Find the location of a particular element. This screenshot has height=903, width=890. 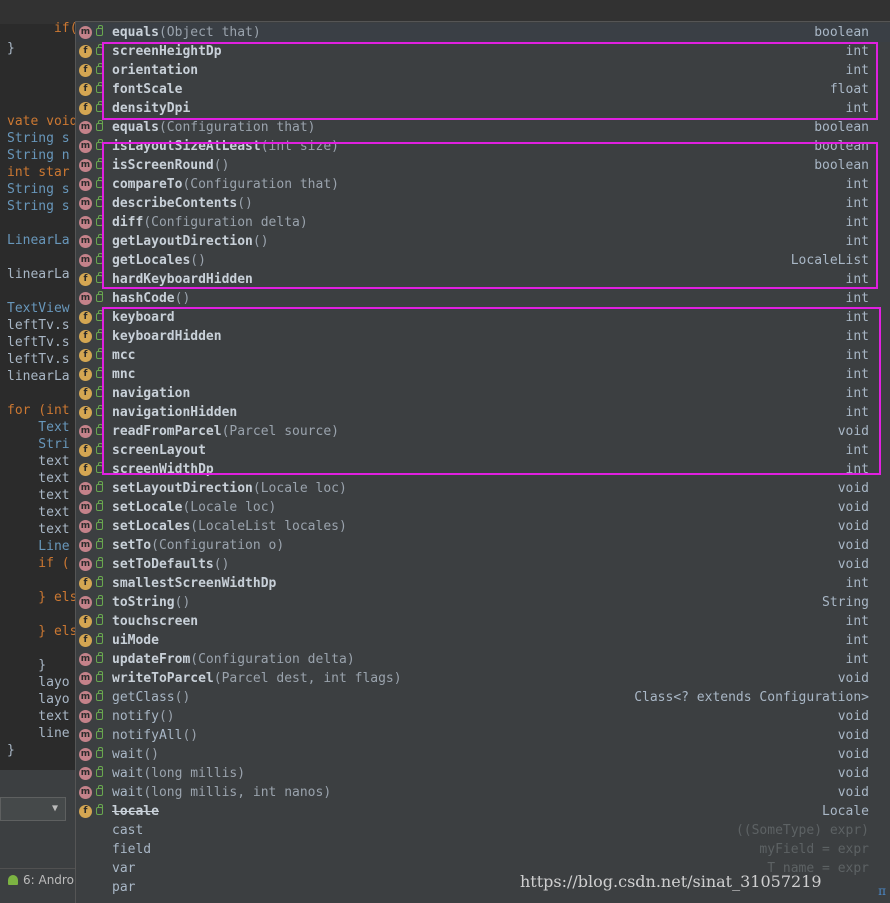

completion-item: f orientation int is located at coordinates (483, 70).